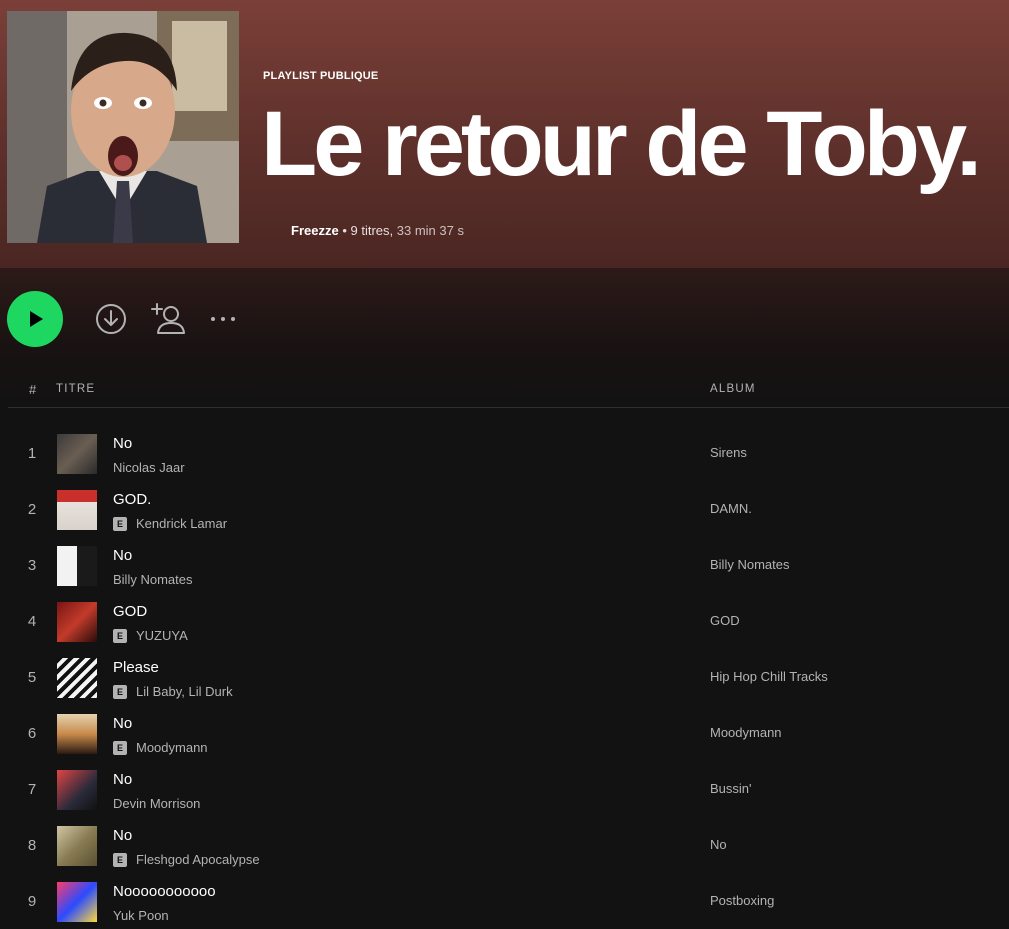 The image size is (1009, 929). Describe the element at coordinates (508, 390) in the screenshot. I see `tracklist-header: # TITRE ALBUM` at that location.